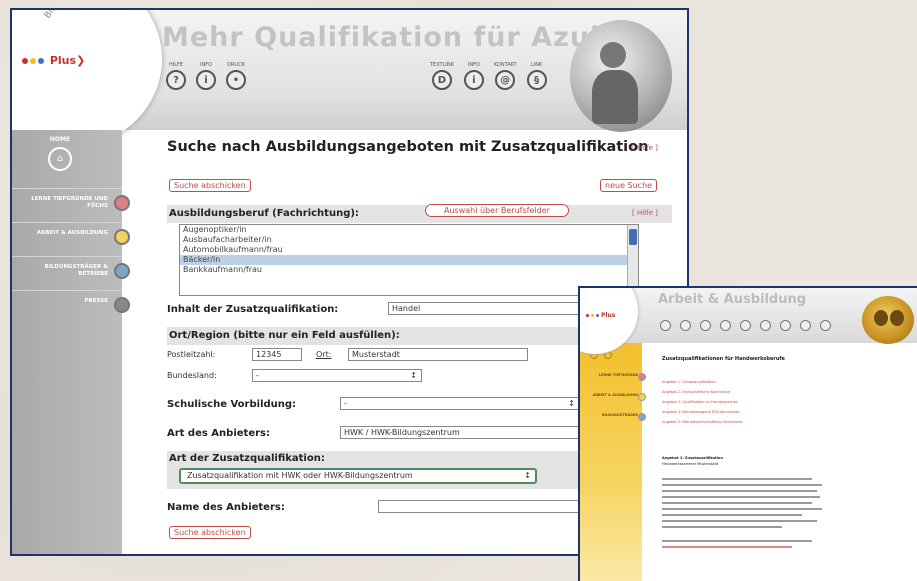  What do you see at coordinates (727, 547) in the screenshot?
I see `text-link-line` at bounding box center [727, 547].